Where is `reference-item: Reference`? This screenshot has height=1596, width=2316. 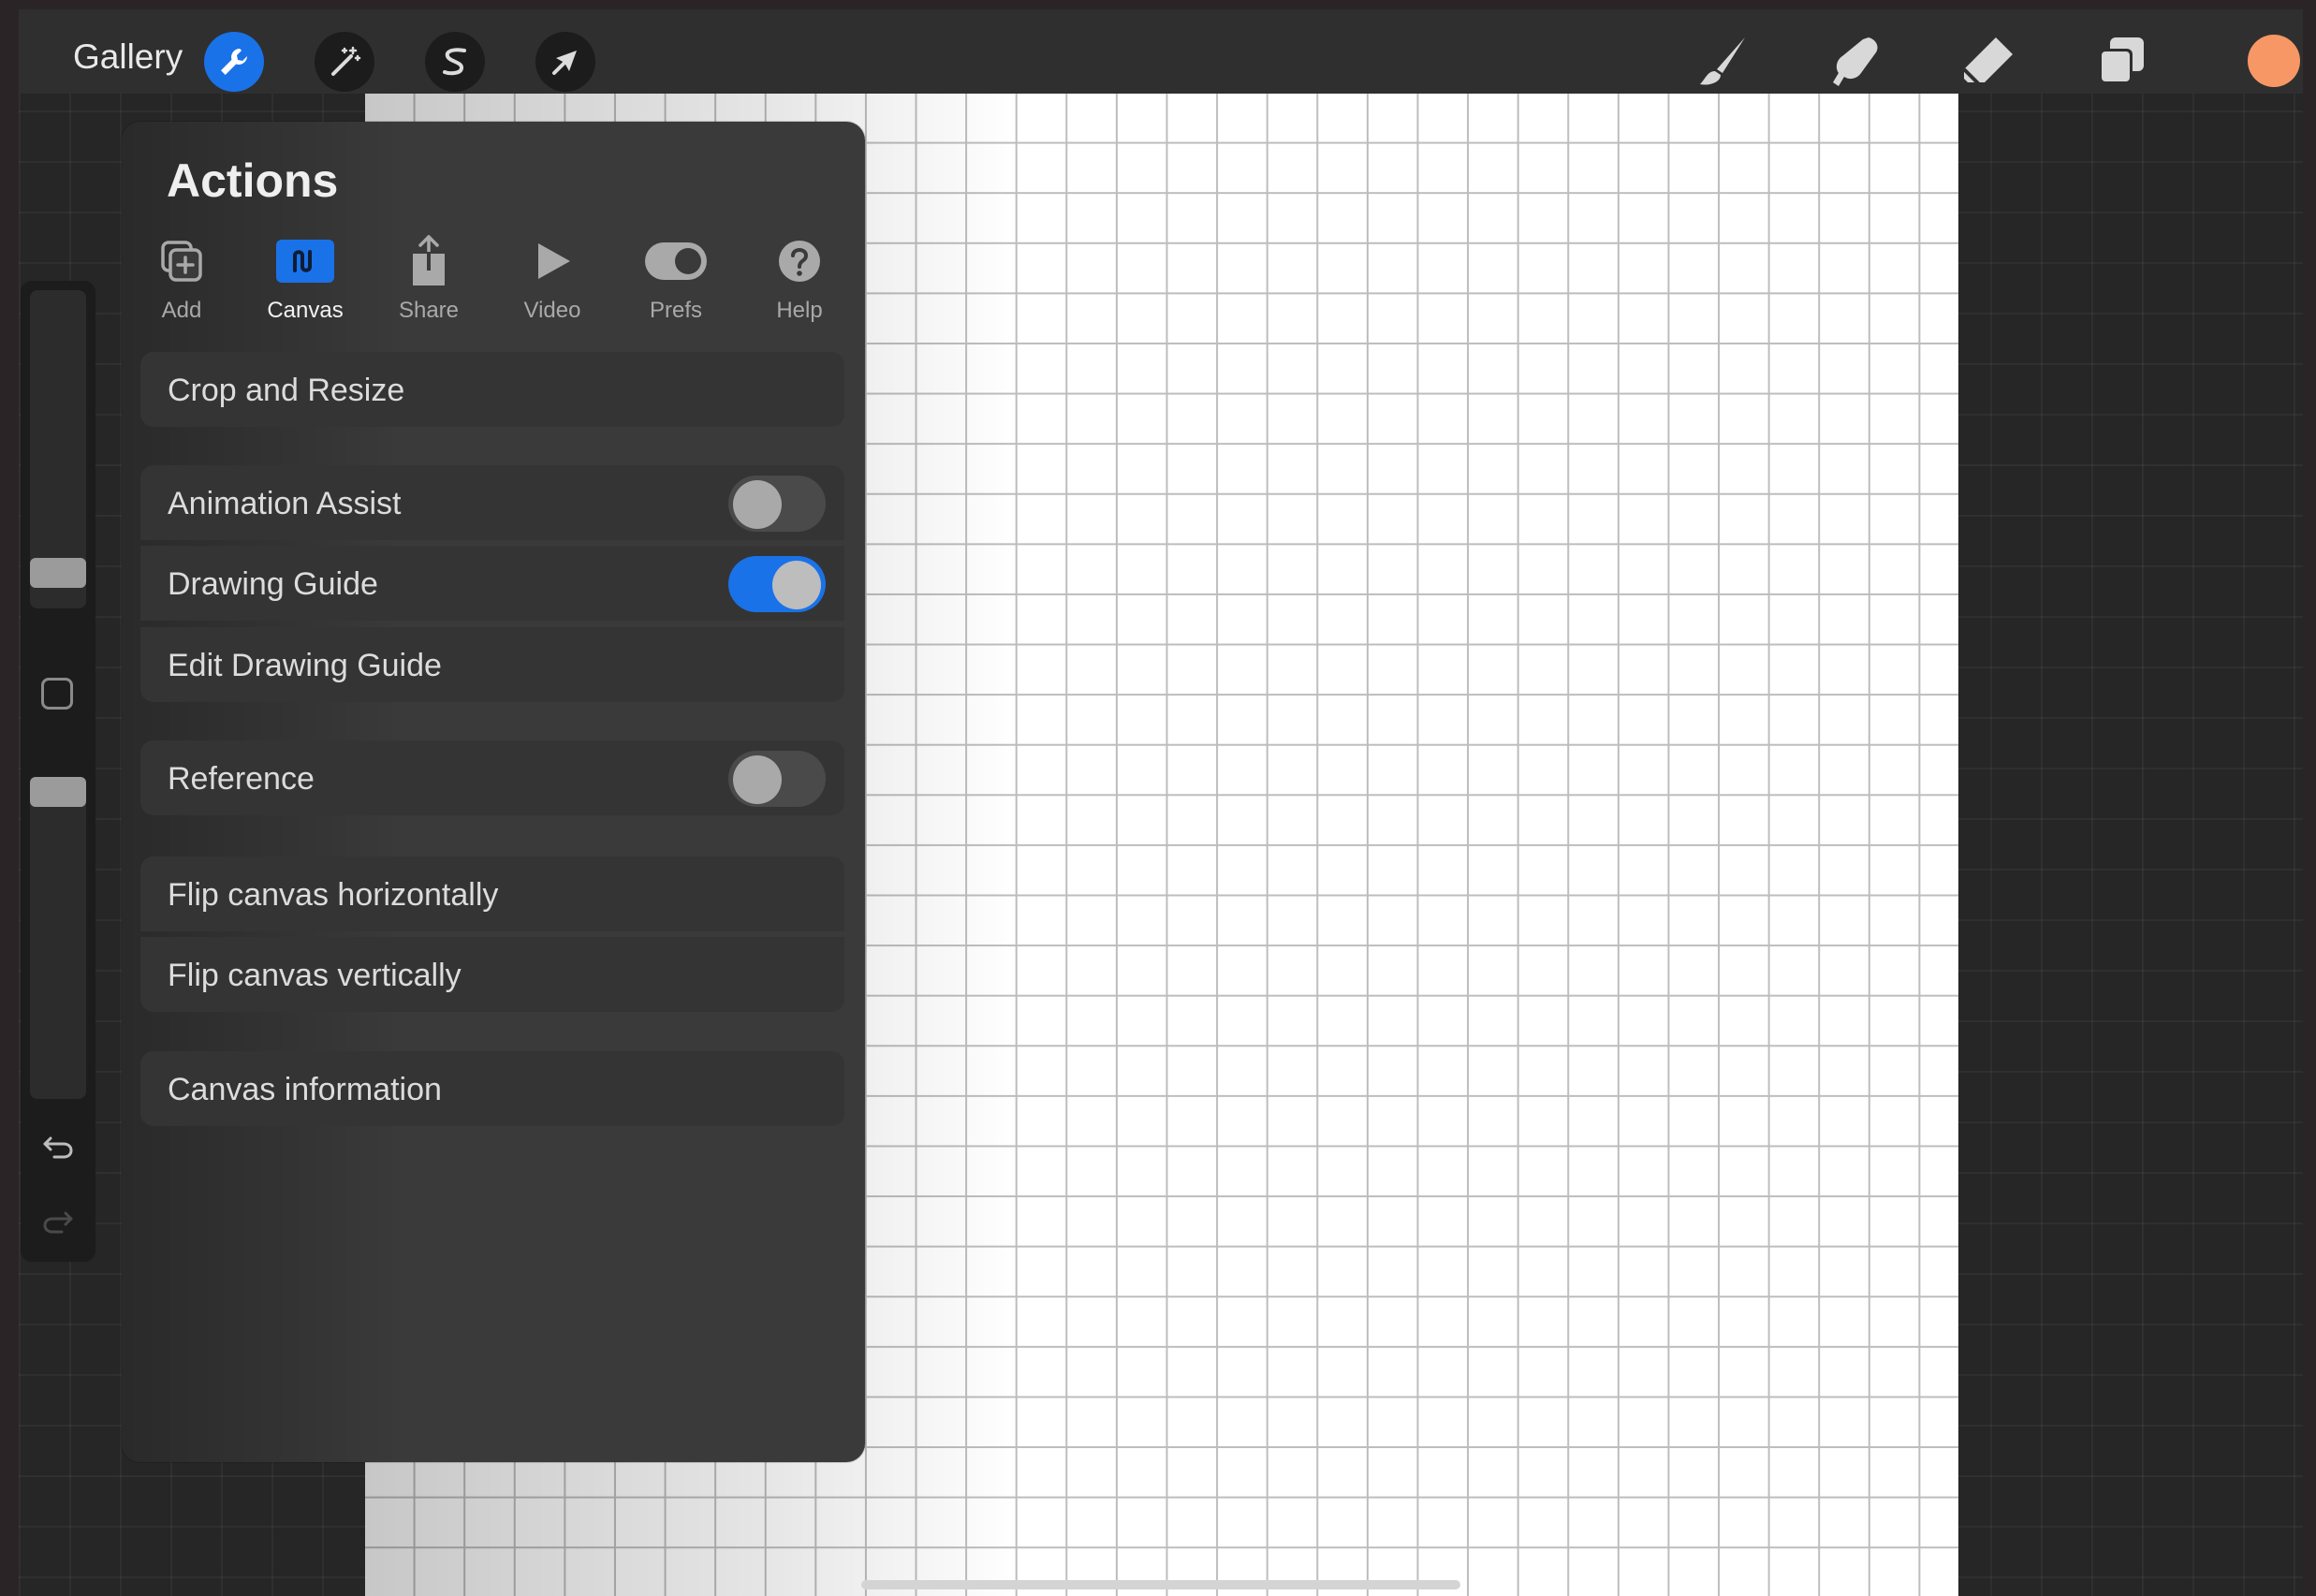
reference-item: Reference is located at coordinates (492, 777).